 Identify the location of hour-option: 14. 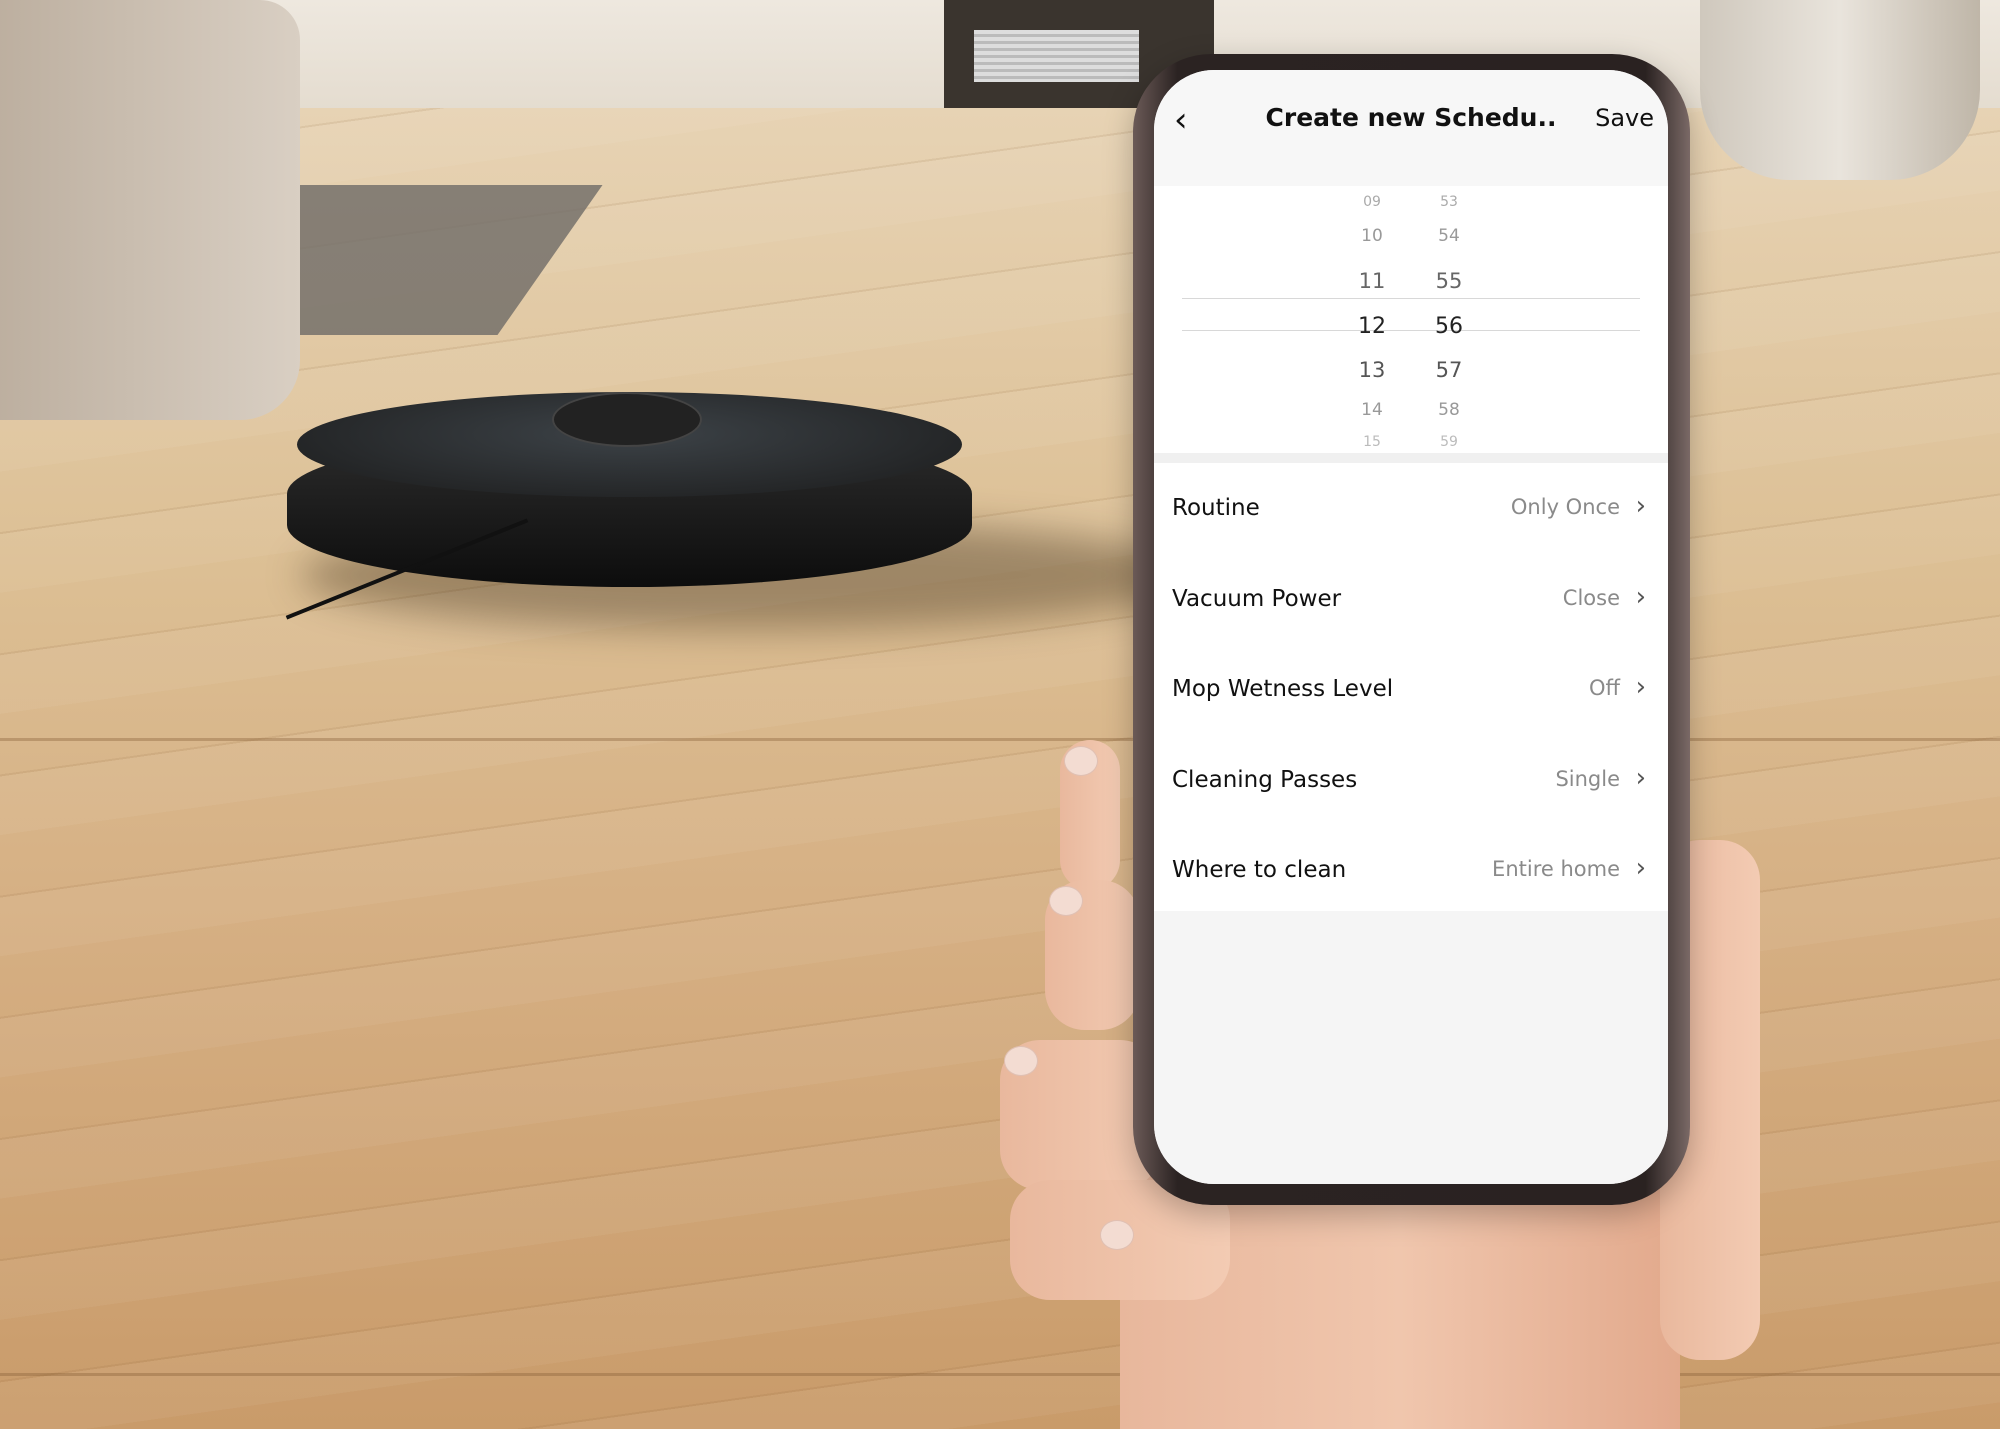
(1372, 410).